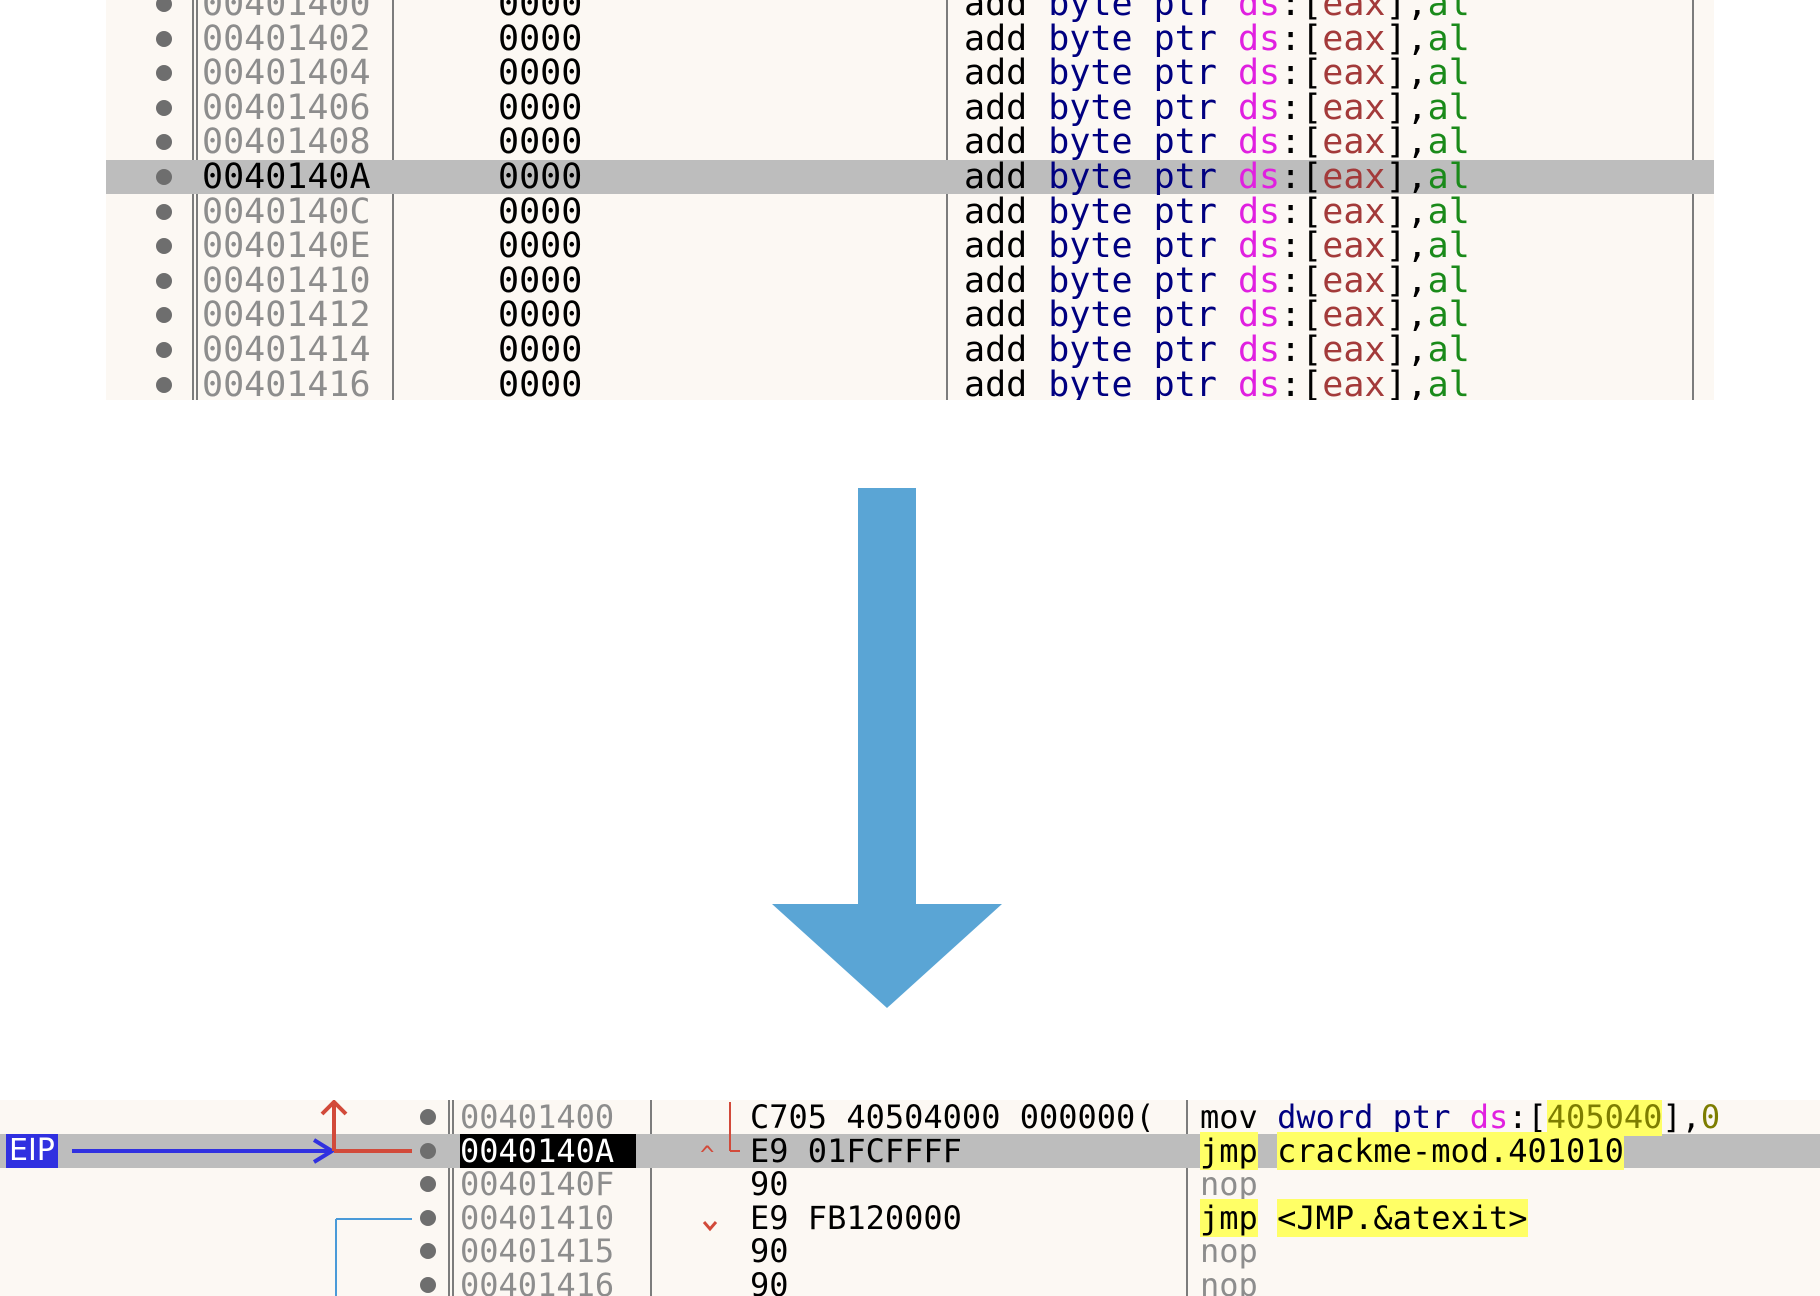 The image size is (1820, 1296). Describe the element at coordinates (286, 107) in the screenshot. I see `address-cell: 00401406` at that location.